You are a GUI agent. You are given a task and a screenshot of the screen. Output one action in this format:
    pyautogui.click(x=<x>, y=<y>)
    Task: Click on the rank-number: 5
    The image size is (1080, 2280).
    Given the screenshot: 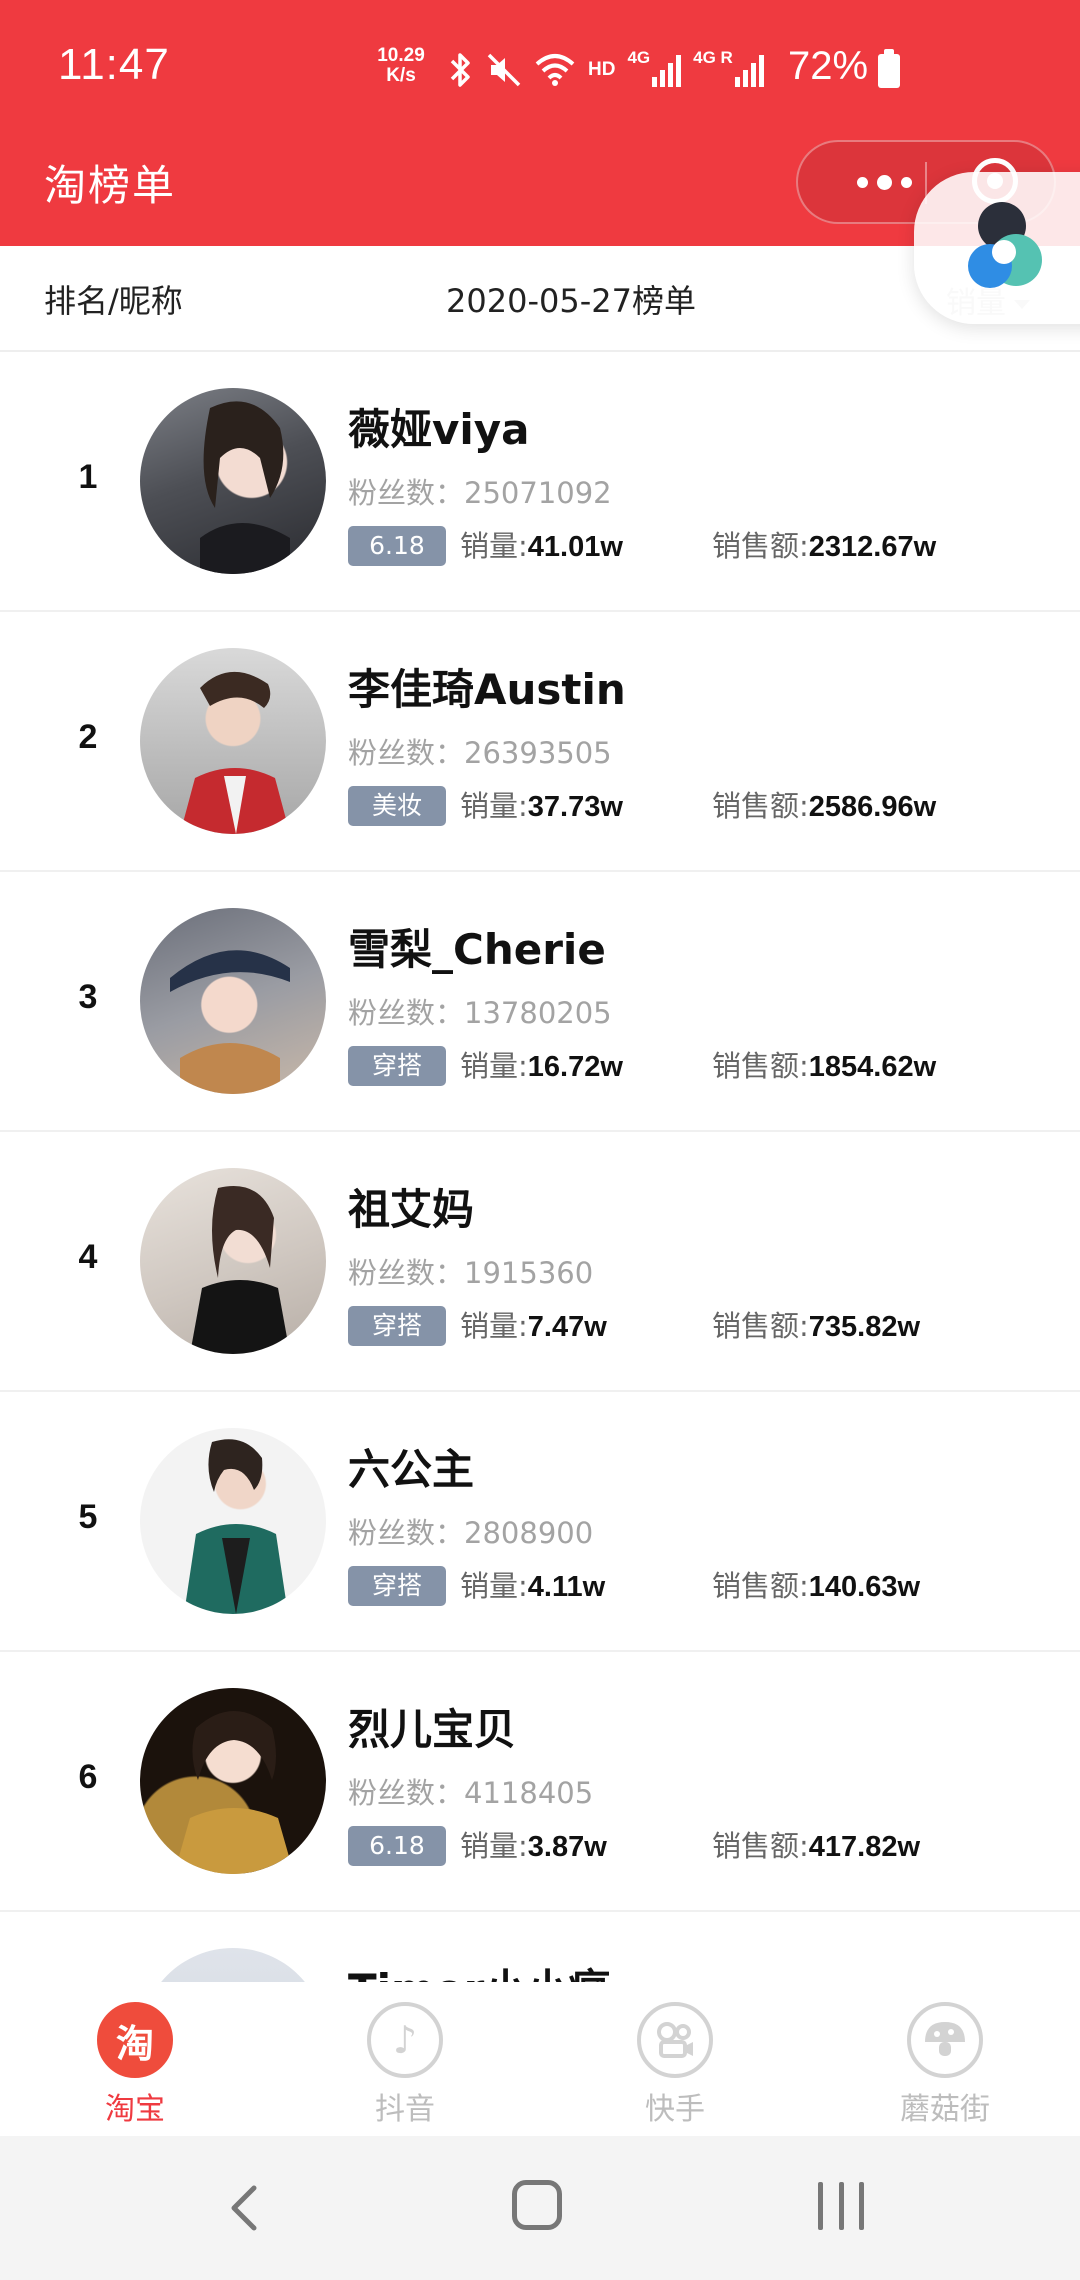 What is the action you would take?
    pyautogui.click(x=88, y=1517)
    